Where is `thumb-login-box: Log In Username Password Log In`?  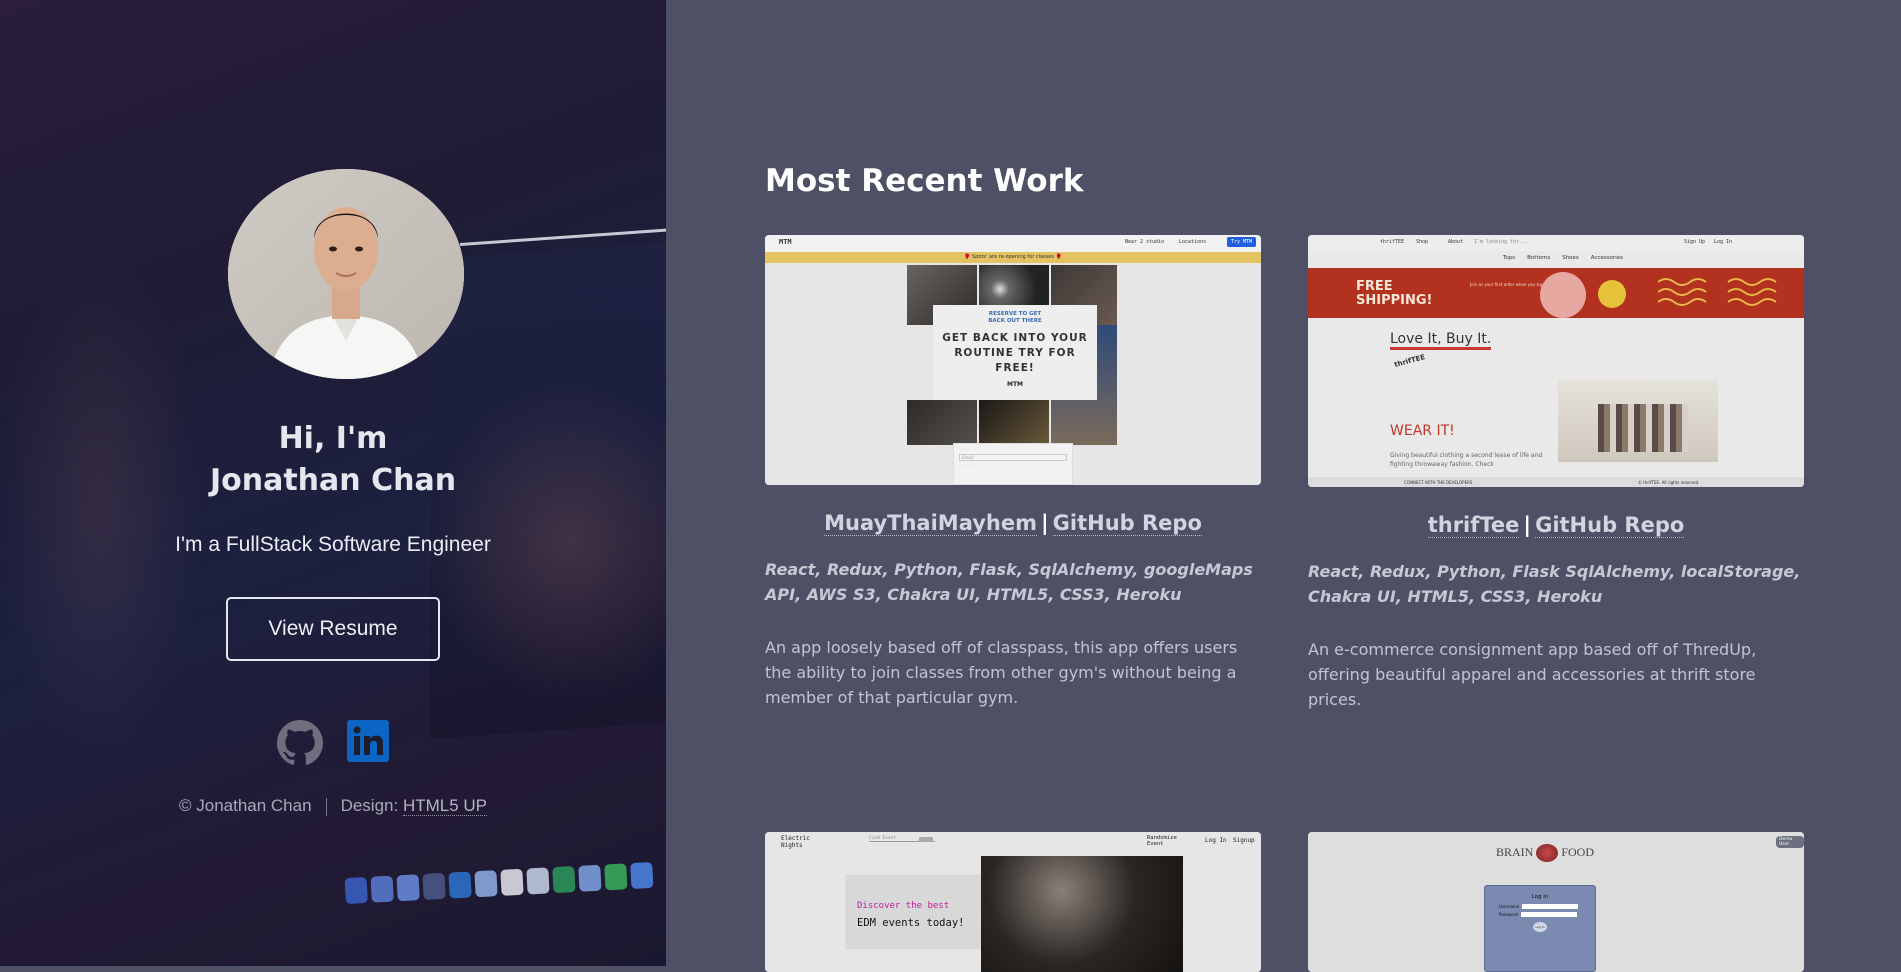 thumb-login-box: Log In Username Password Log In is located at coordinates (1540, 928).